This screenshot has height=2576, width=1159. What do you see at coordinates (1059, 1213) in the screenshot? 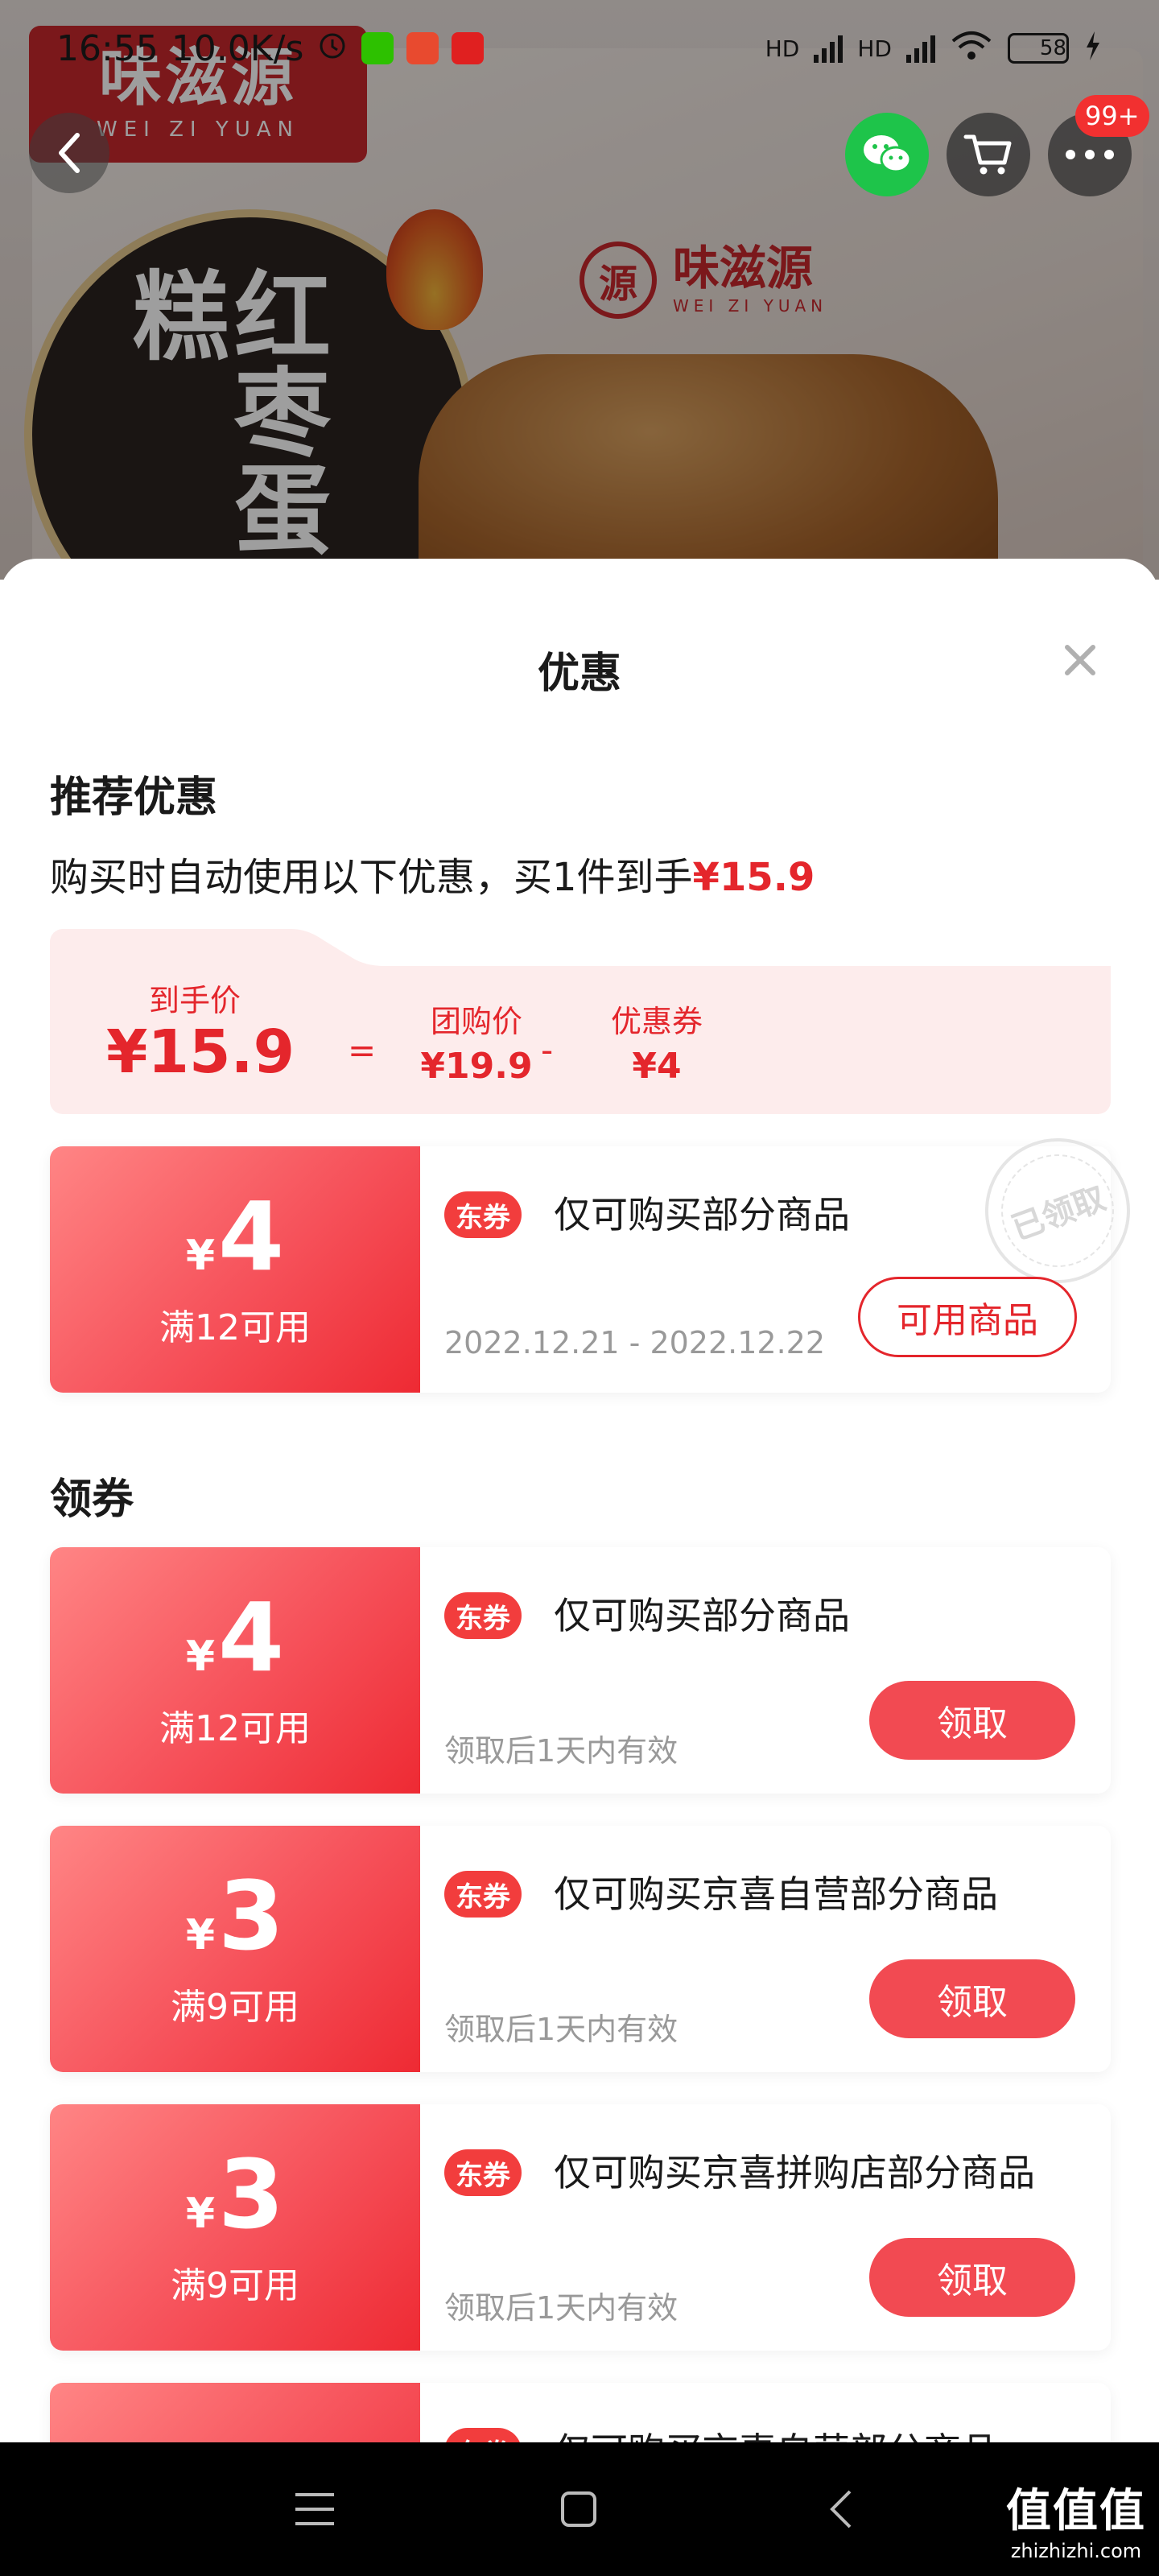
I see `claimed-stamp-text: 已领取` at bounding box center [1059, 1213].